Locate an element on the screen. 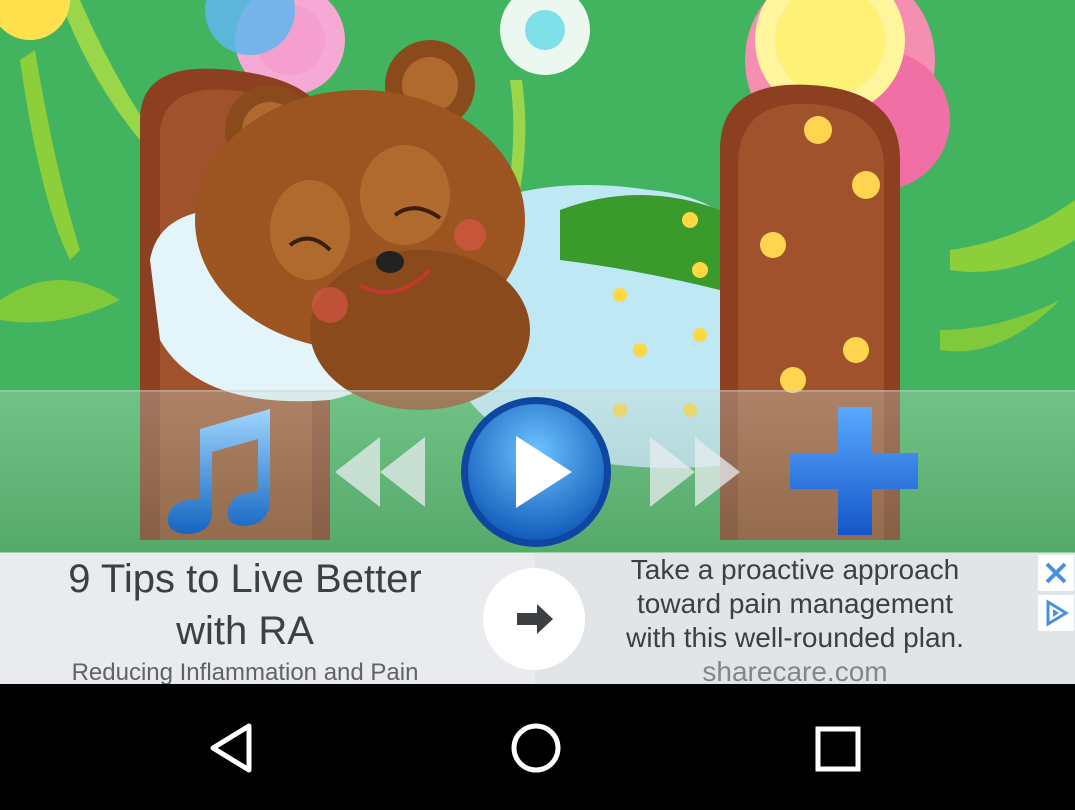 This screenshot has height=810, width=1075. play-icon is located at coordinates (536, 472).